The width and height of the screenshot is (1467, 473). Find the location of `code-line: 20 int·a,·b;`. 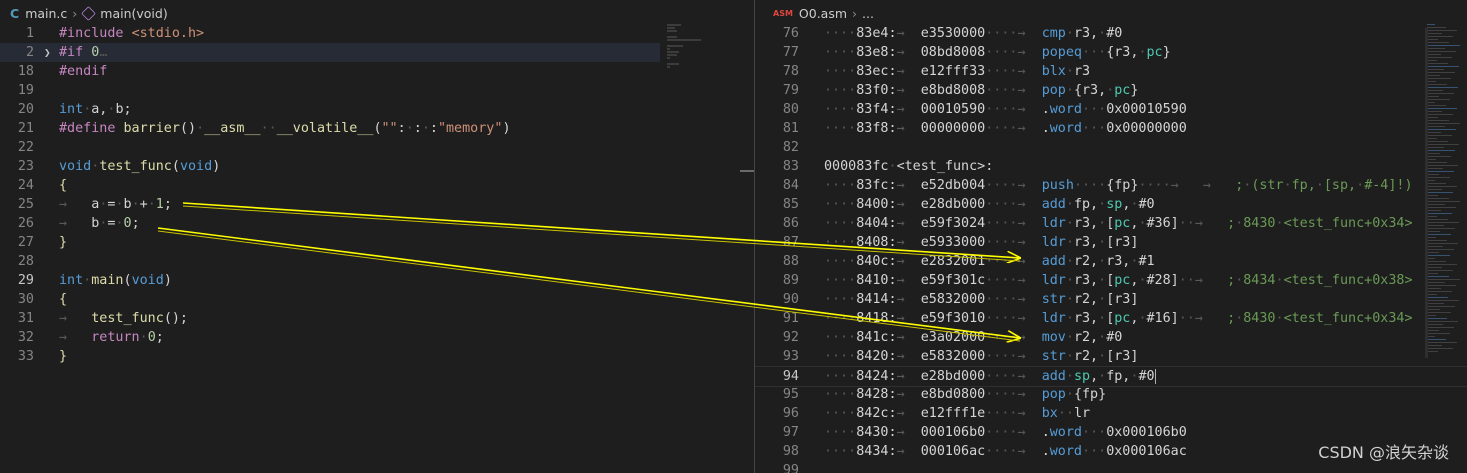

code-line: 20 int·a,·b; is located at coordinates (330, 109).